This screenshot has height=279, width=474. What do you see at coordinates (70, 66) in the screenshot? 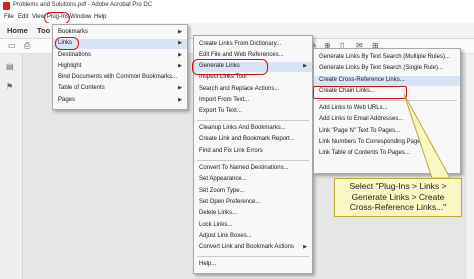
I see `menu-item-label: Highlight` at bounding box center [70, 66].